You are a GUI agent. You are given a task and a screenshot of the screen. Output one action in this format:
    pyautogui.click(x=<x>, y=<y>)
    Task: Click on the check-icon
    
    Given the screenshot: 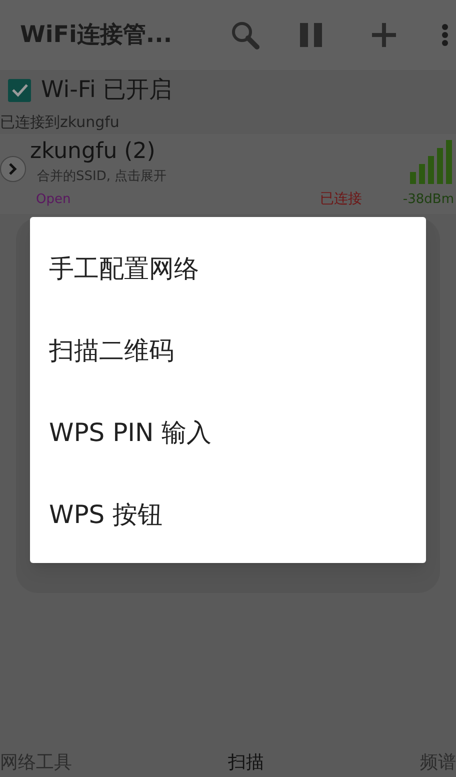 What is the action you would take?
    pyautogui.click(x=20, y=90)
    